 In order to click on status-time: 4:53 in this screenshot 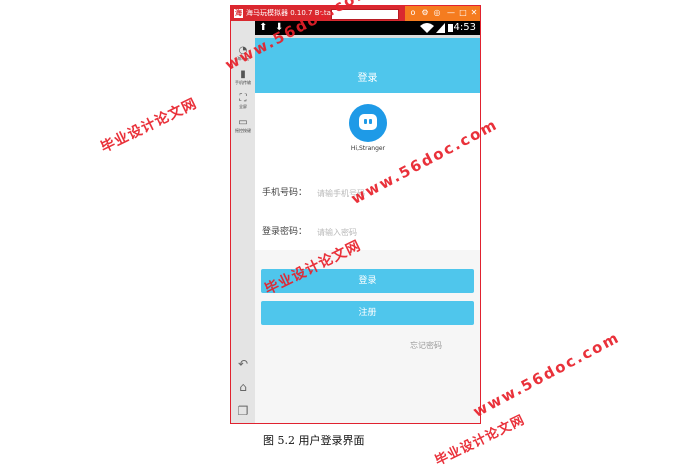, I will do `click(464, 27)`.